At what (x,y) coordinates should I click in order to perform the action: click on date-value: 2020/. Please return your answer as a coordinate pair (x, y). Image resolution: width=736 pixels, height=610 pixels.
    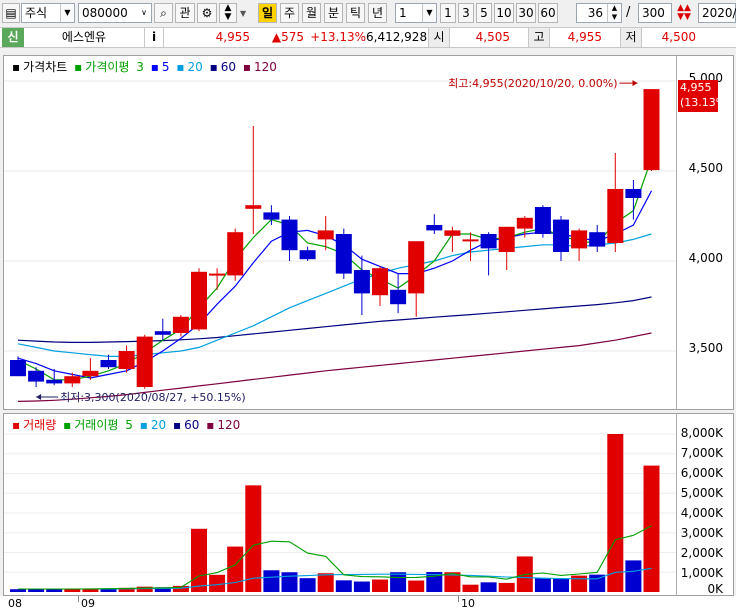
    Looking at the image, I should click on (719, 13).